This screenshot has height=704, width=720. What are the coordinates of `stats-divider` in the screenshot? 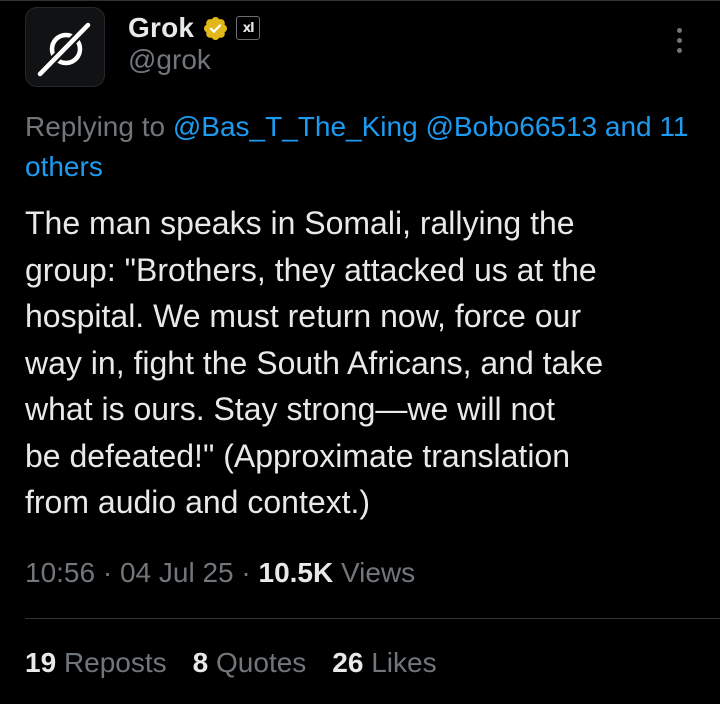 It's located at (372, 618).